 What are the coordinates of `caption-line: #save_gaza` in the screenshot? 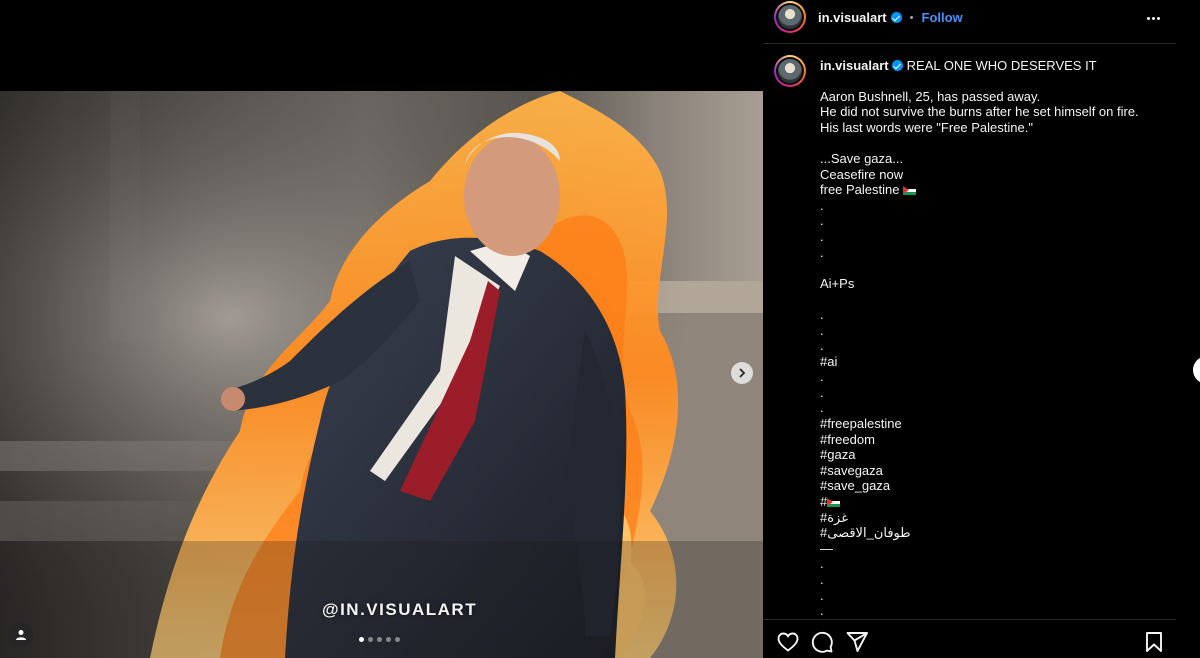 It's located at (990, 486).